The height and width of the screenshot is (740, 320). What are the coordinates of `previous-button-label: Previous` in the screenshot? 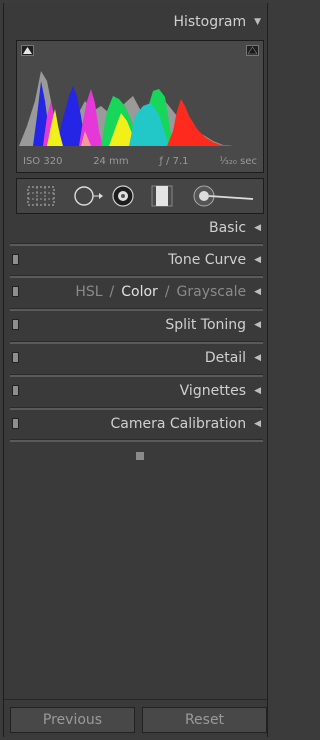 It's located at (72, 720).